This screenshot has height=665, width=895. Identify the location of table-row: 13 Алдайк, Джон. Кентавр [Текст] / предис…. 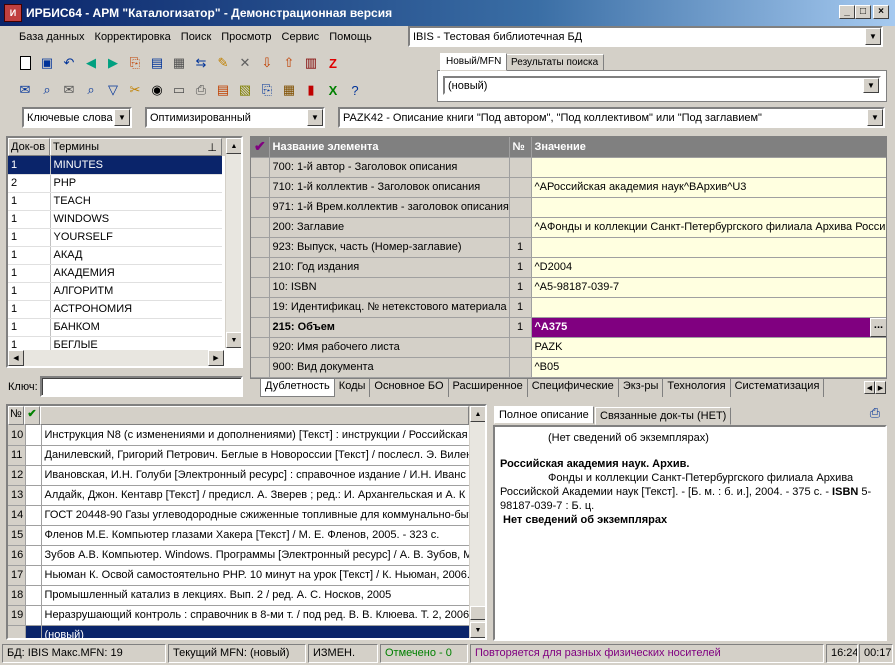
(239, 495).